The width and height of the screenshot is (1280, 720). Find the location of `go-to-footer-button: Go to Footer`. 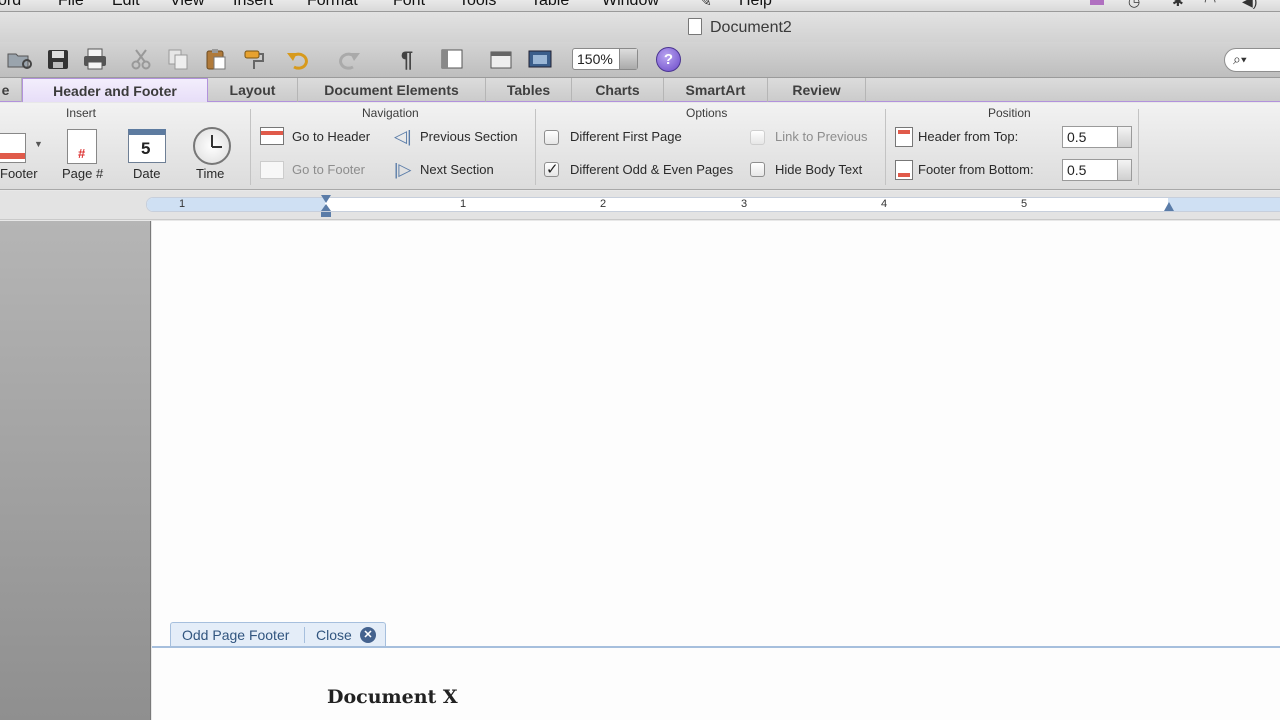

go-to-footer-button: Go to Footer is located at coordinates (328, 169).